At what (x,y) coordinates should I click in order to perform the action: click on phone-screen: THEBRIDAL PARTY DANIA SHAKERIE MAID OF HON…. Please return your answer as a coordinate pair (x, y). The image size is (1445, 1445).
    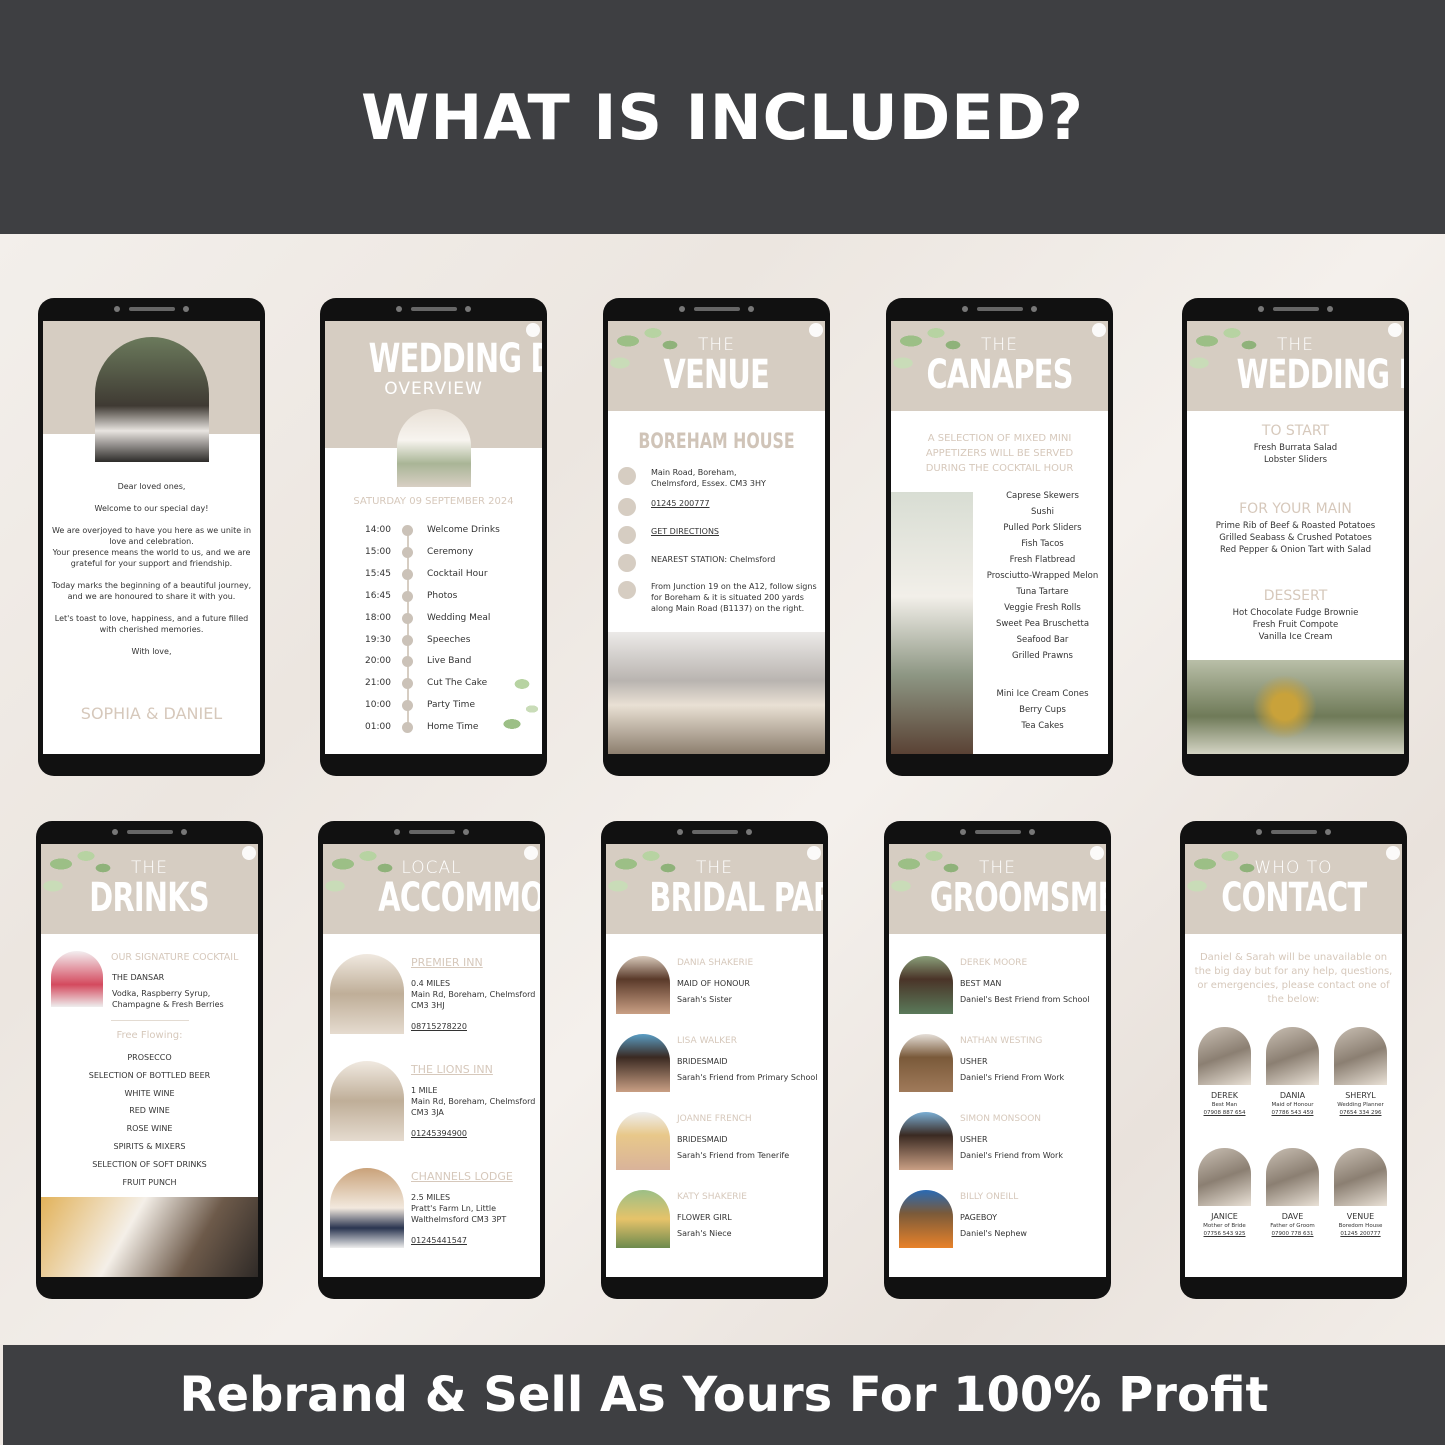
    Looking at the image, I should click on (714, 1060).